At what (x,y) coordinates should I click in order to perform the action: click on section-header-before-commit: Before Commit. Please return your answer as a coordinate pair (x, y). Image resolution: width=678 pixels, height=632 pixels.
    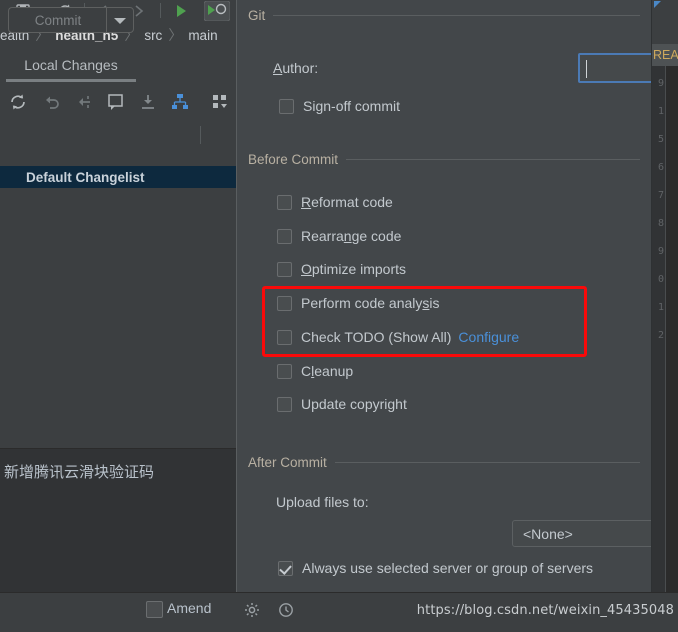
    Looking at the image, I should click on (444, 159).